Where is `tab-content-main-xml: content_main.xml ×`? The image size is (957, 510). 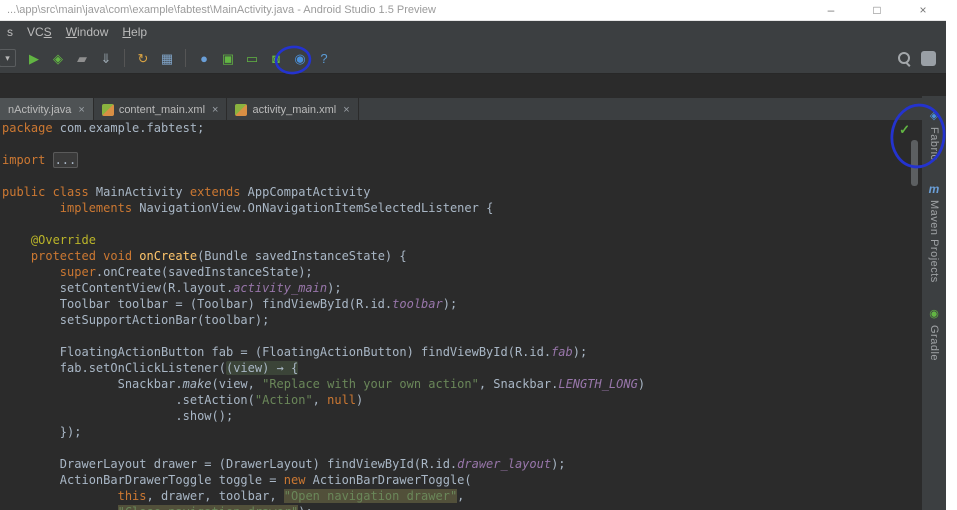 tab-content-main-xml: content_main.xml × is located at coordinates (161, 110).